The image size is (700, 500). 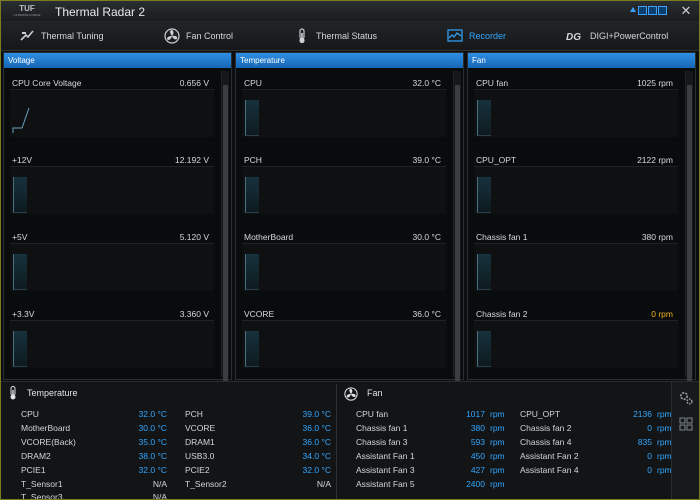 What do you see at coordinates (477, 456) in the screenshot?
I see `summary-fan-value: 450` at bounding box center [477, 456].